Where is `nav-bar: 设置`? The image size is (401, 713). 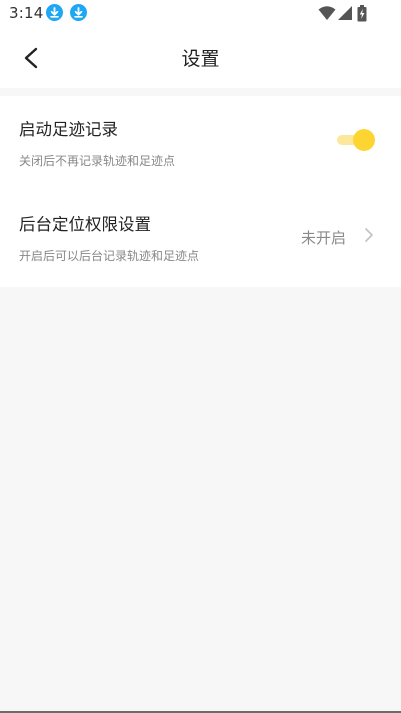
nav-bar: 设置 is located at coordinates (200, 57).